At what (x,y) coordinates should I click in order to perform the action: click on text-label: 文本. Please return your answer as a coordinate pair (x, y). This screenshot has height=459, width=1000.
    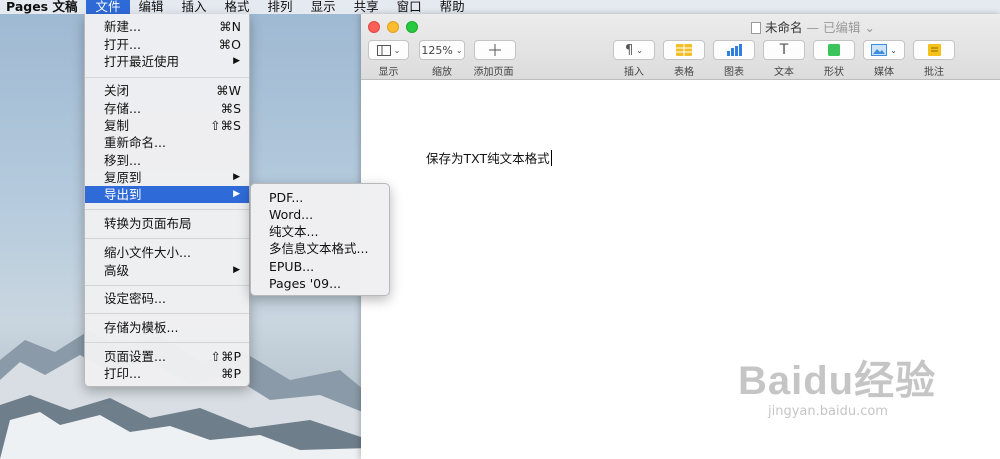
    Looking at the image, I should click on (784, 72).